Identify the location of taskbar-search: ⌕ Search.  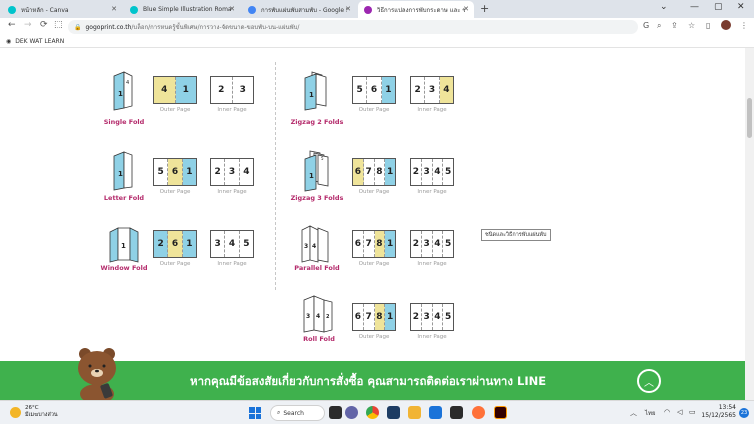
(297, 413).